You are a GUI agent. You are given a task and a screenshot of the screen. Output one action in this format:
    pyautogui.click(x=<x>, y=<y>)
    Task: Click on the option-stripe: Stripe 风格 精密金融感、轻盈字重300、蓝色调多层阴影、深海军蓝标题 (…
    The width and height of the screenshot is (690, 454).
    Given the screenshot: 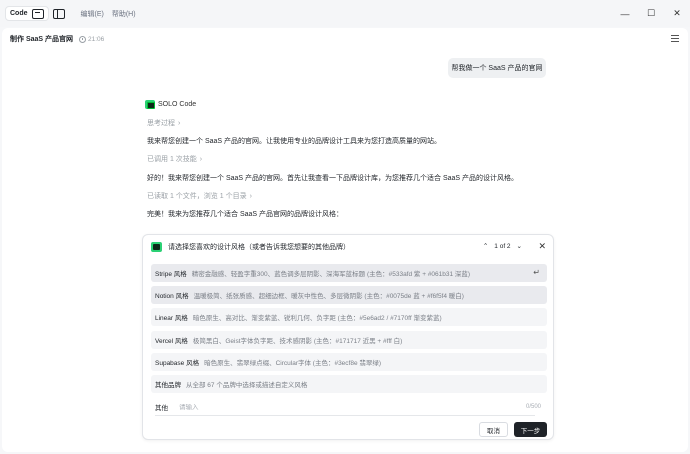 What is the action you would take?
    pyautogui.click(x=349, y=273)
    